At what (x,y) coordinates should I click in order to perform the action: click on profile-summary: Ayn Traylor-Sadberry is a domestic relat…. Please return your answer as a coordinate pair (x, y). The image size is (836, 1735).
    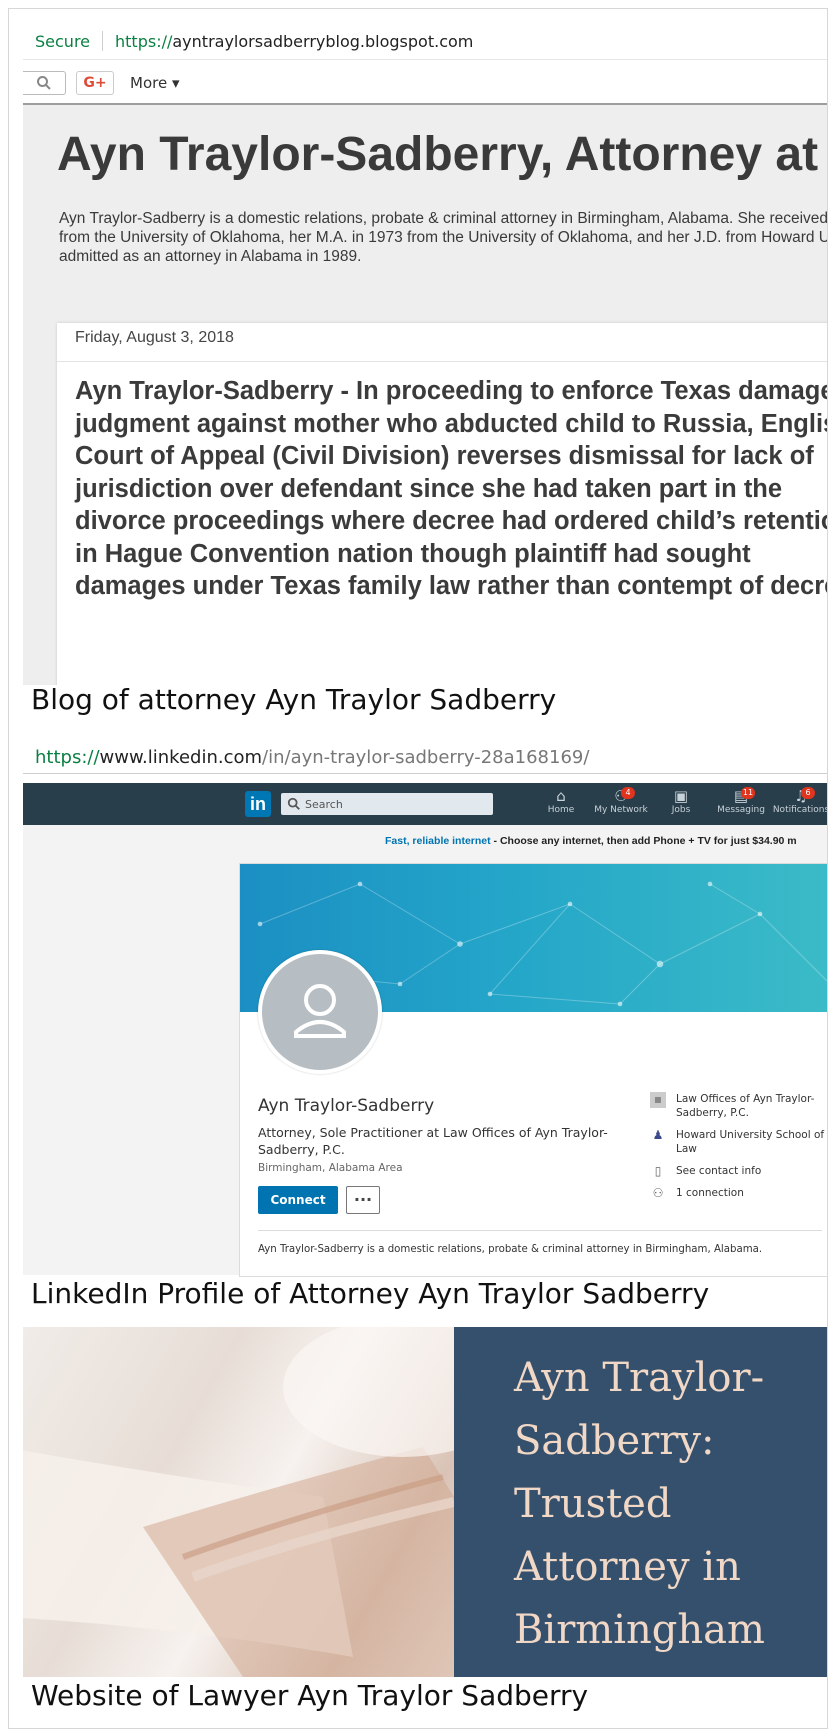
    Looking at the image, I should click on (510, 1249).